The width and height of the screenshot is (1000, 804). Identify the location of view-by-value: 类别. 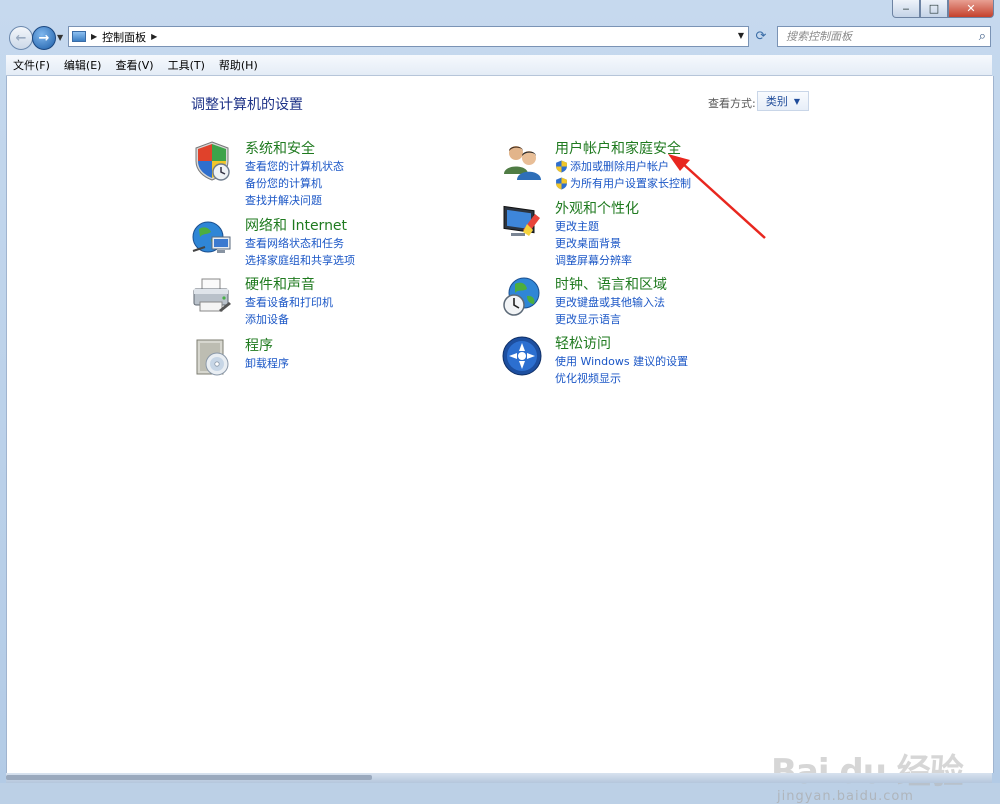
(776, 101).